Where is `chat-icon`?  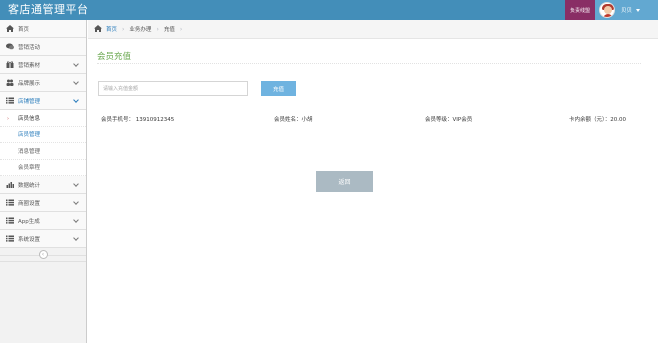 chat-icon is located at coordinates (10, 46).